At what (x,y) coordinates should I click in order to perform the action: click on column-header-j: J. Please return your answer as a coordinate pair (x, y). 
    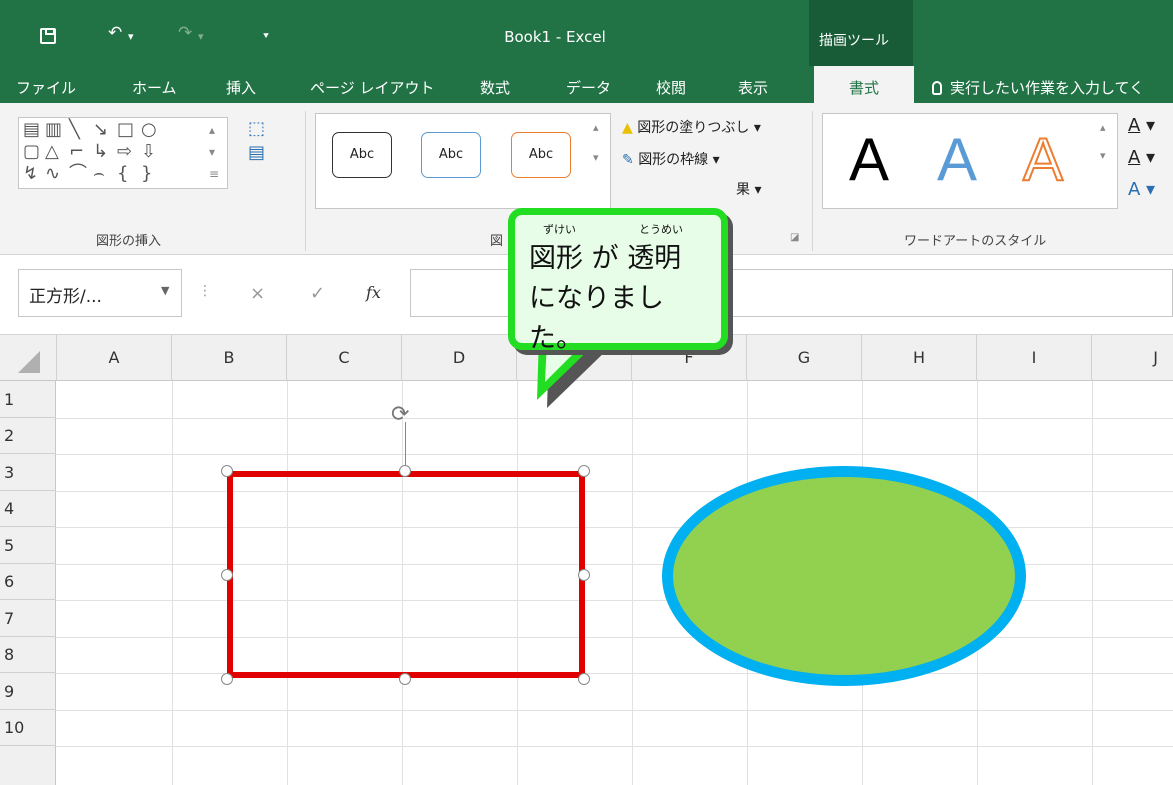
    Looking at the image, I should click on (1132, 358).